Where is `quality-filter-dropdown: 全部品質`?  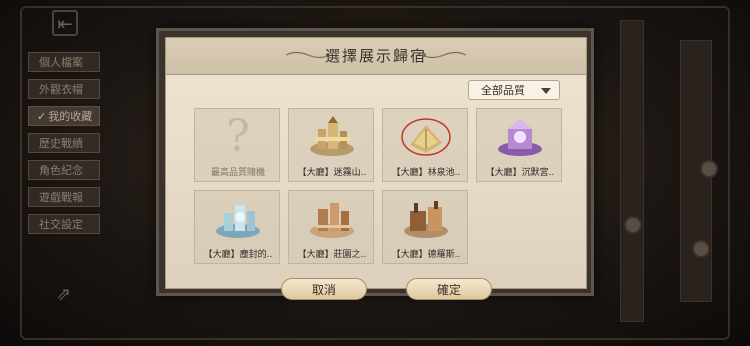 quality-filter-dropdown: 全部品質 is located at coordinates (514, 90).